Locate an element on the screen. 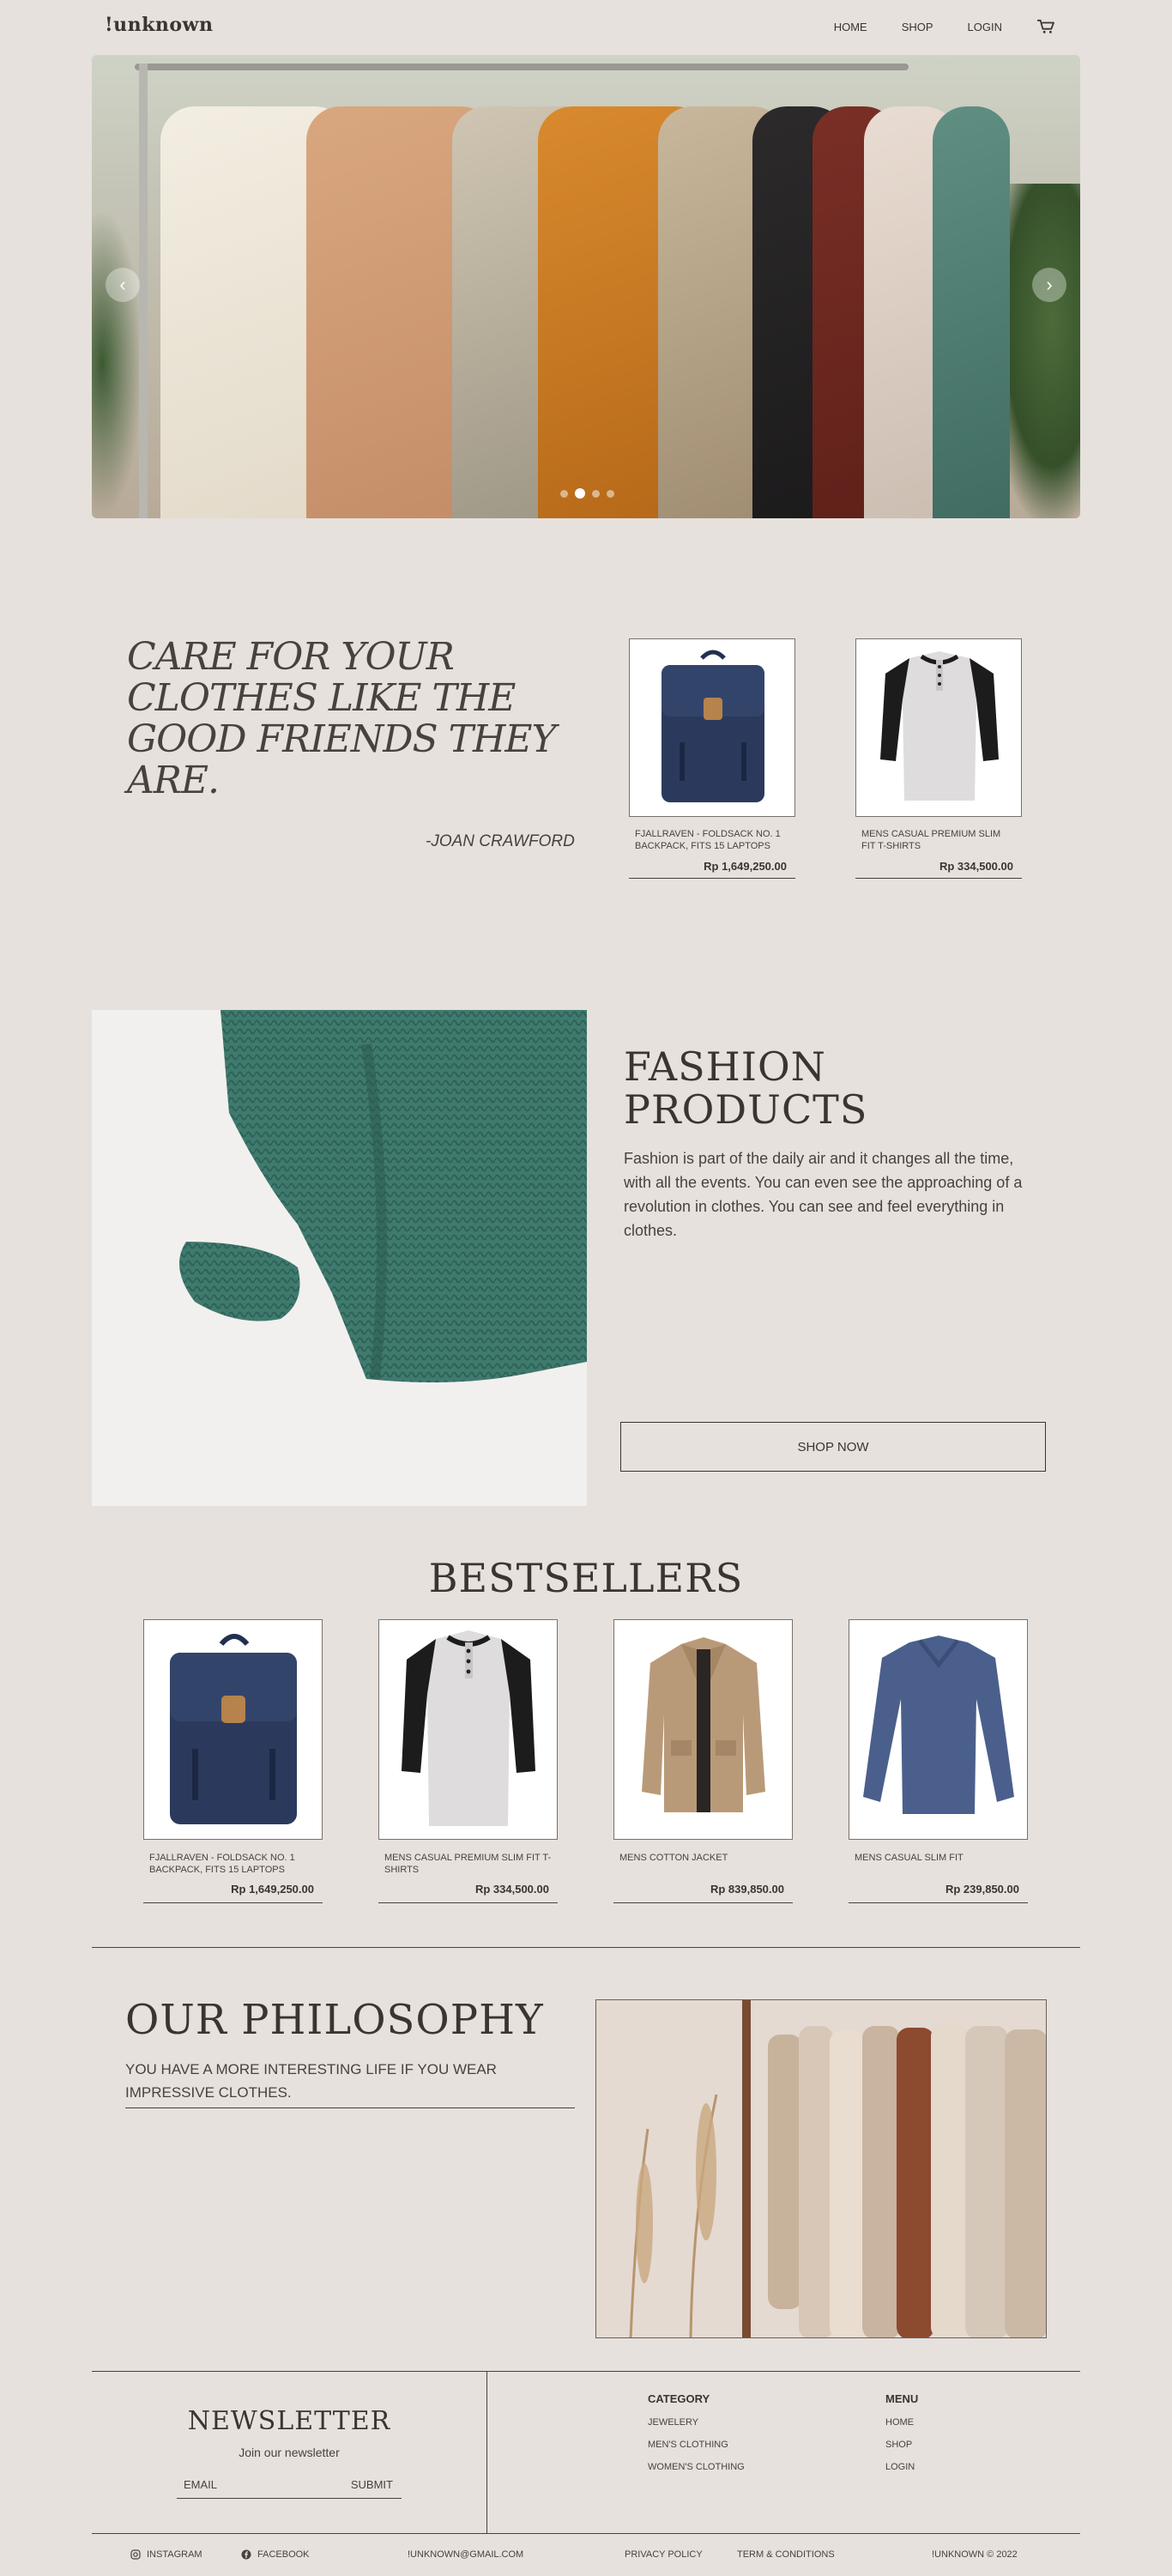  footer-menu-login: LOGIN is located at coordinates (901, 2467).